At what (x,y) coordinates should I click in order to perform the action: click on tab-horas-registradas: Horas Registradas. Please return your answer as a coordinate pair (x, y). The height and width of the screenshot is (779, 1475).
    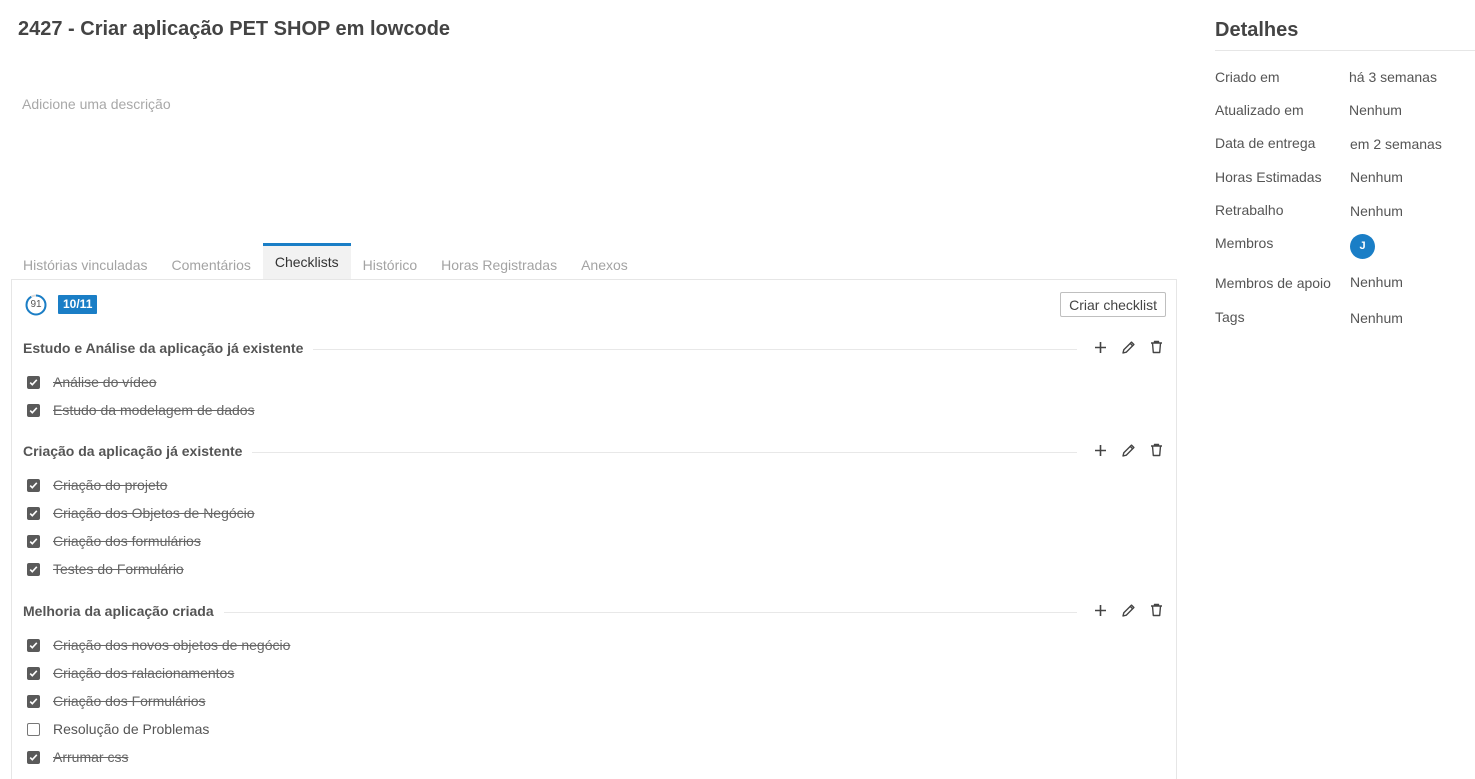
    Looking at the image, I should click on (499, 261).